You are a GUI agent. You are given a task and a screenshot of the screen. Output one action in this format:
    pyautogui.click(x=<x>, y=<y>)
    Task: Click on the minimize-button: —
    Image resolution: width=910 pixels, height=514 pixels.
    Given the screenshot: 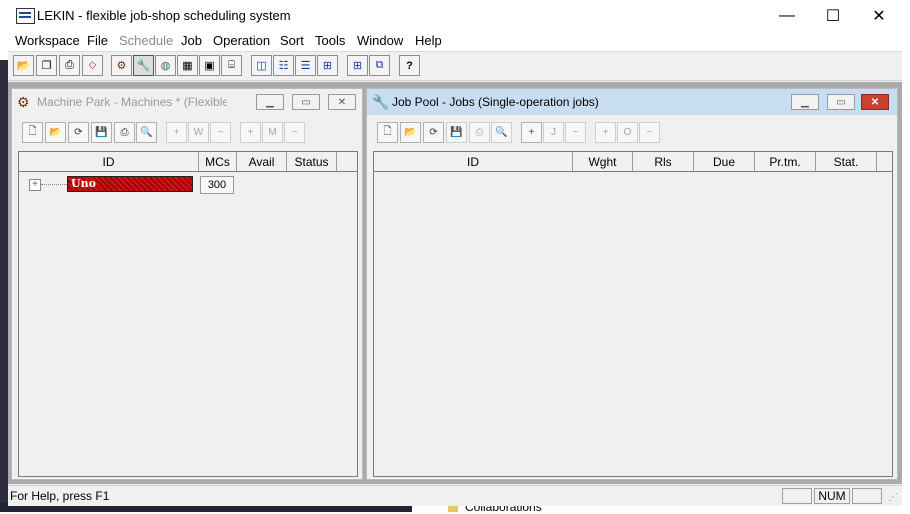 What is the action you would take?
    pyautogui.click(x=787, y=15)
    